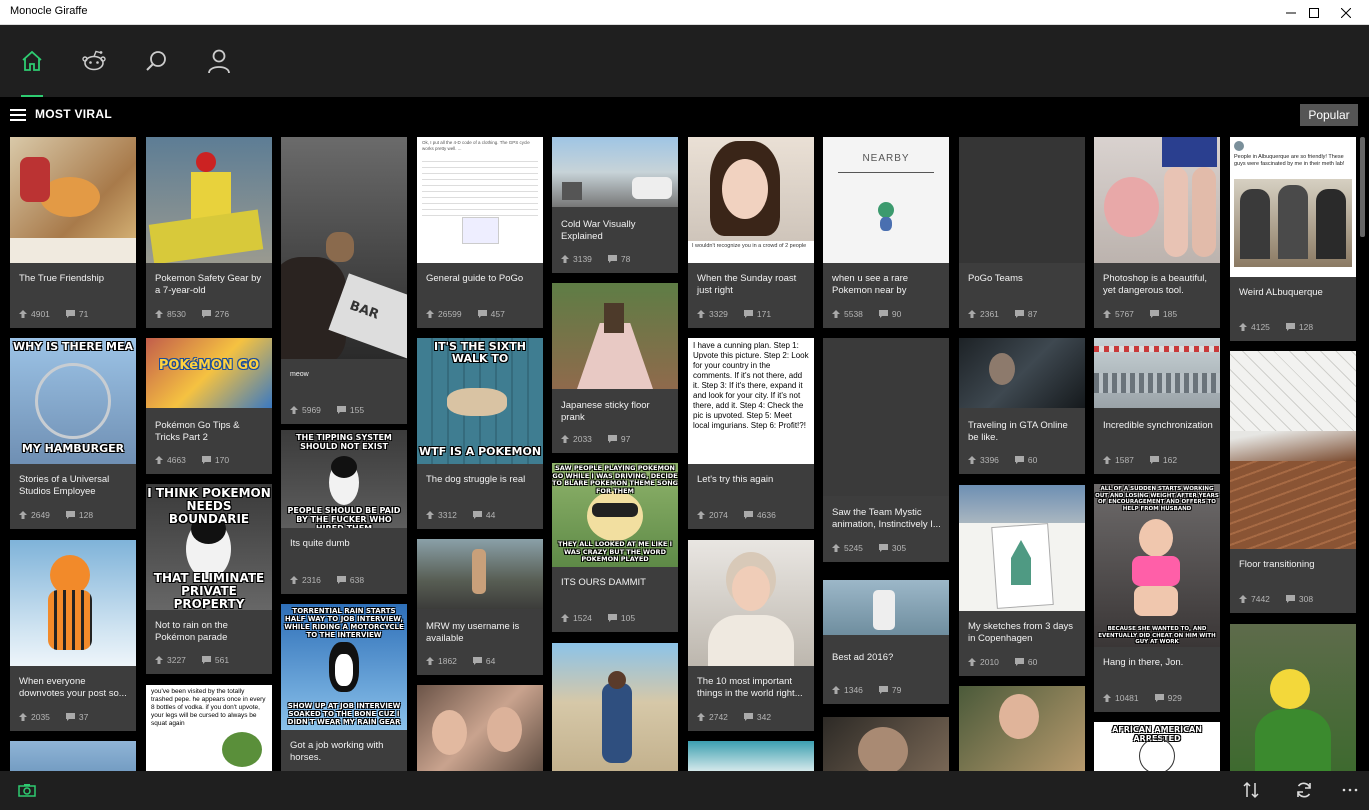 Image resolution: width=1369 pixels, height=810 pixels. What do you see at coordinates (1350, 790) in the screenshot?
I see `more-options-button` at bounding box center [1350, 790].